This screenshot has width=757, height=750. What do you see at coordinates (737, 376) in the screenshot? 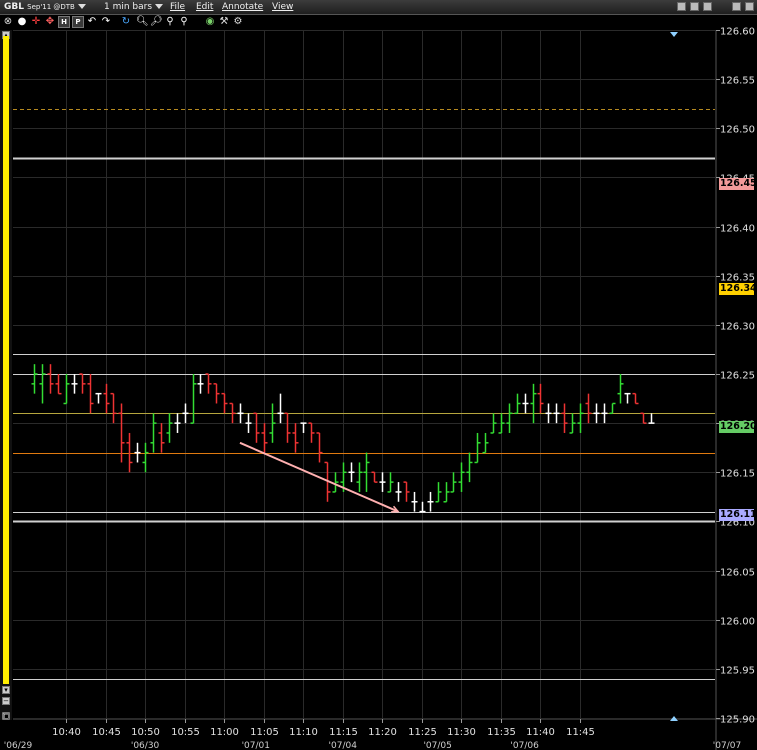
I see `y-tick-label: 126.25` at bounding box center [737, 376].